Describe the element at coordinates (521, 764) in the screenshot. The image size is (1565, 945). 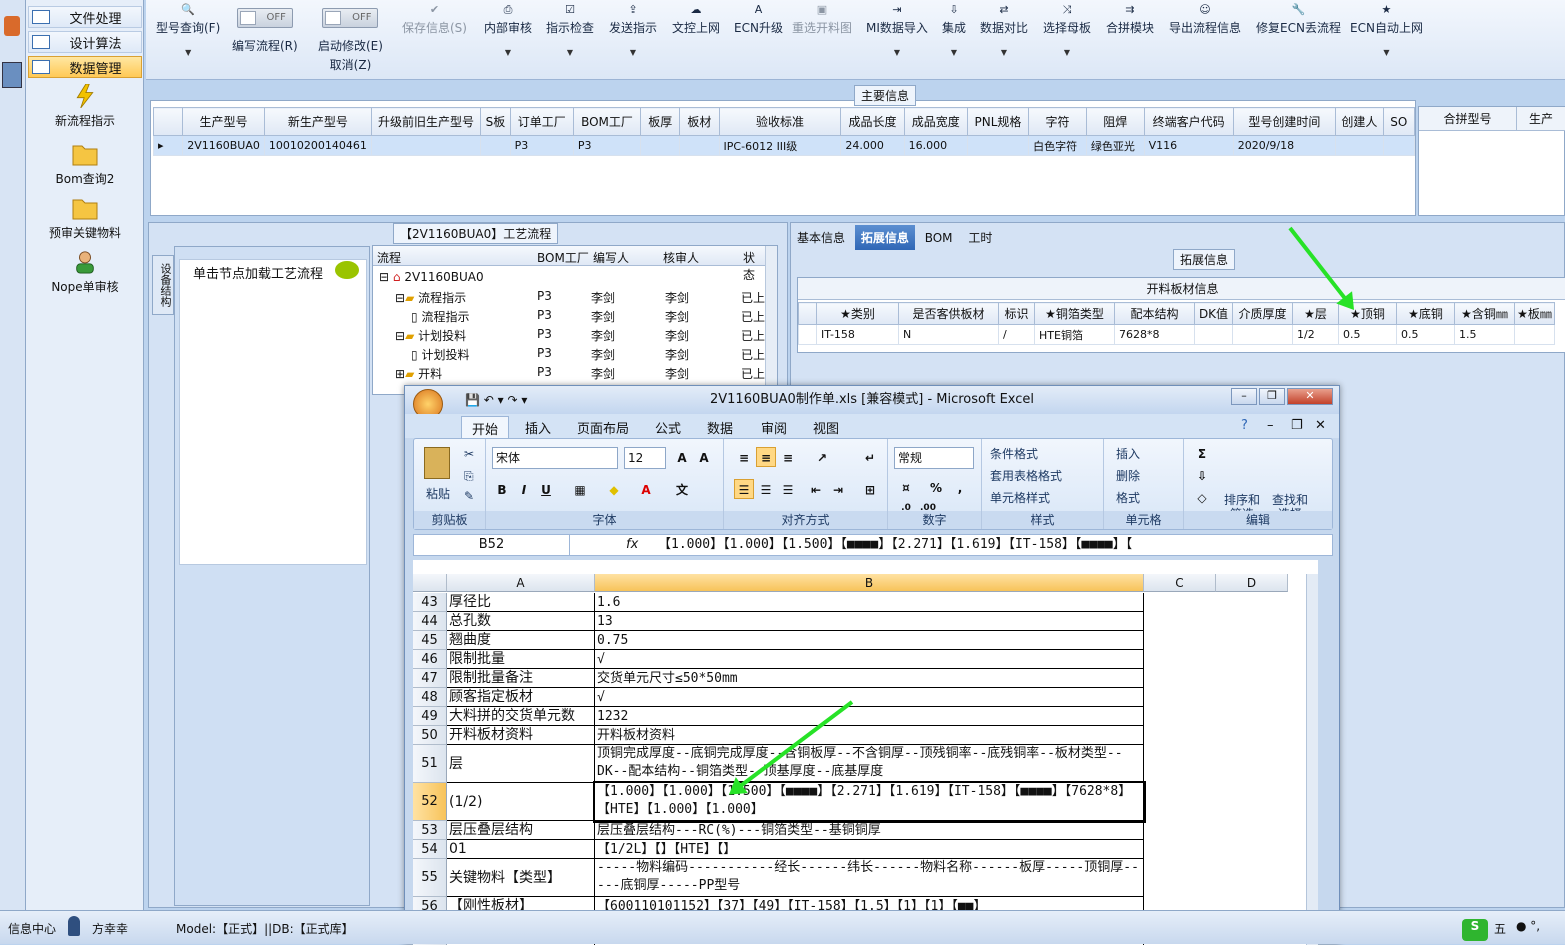
I see `cell: 层` at that location.